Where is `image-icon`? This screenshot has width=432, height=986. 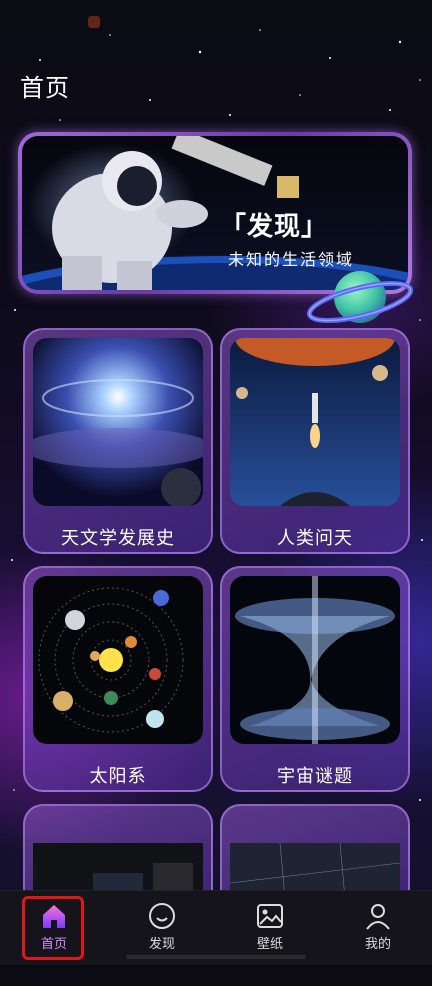 image-icon is located at coordinates (270, 916).